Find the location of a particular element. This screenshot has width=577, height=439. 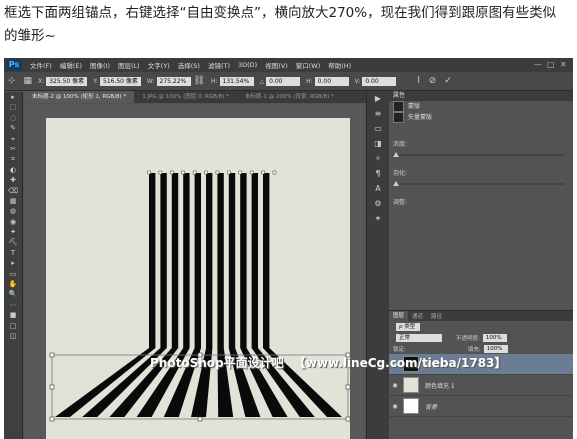

layer-thumbnail is located at coordinates (411, 385).